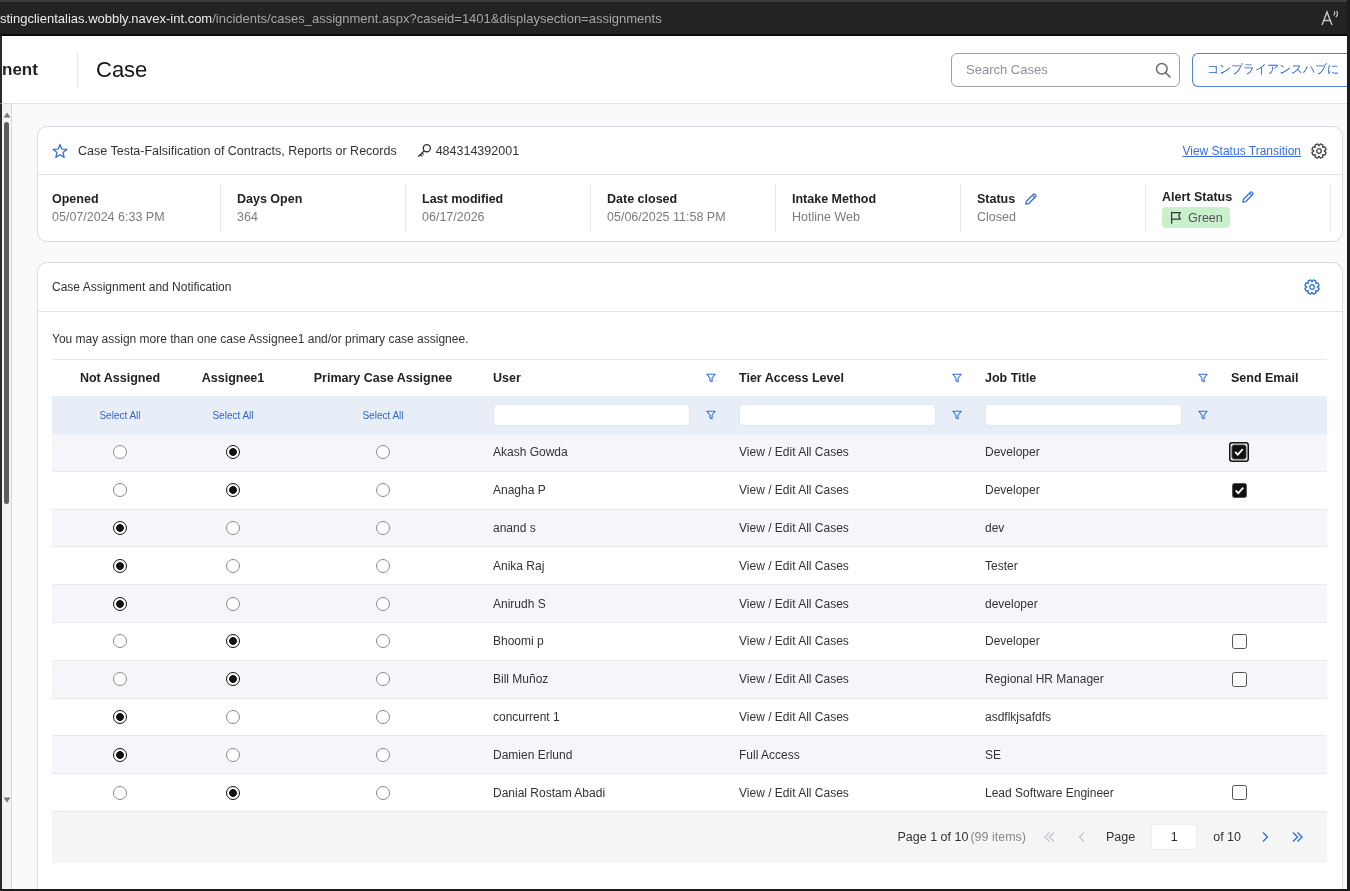 The width and height of the screenshot is (1350, 891). What do you see at coordinates (463, 199) in the screenshot?
I see `field-label: Last modified` at bounding box center [463, 199].